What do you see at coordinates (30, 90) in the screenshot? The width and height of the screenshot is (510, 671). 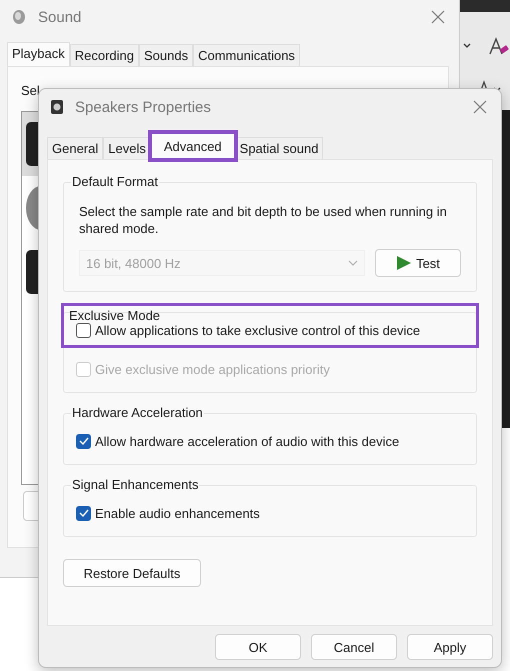 I see `instruction-text: Sel` at bounding box center [30, 90].